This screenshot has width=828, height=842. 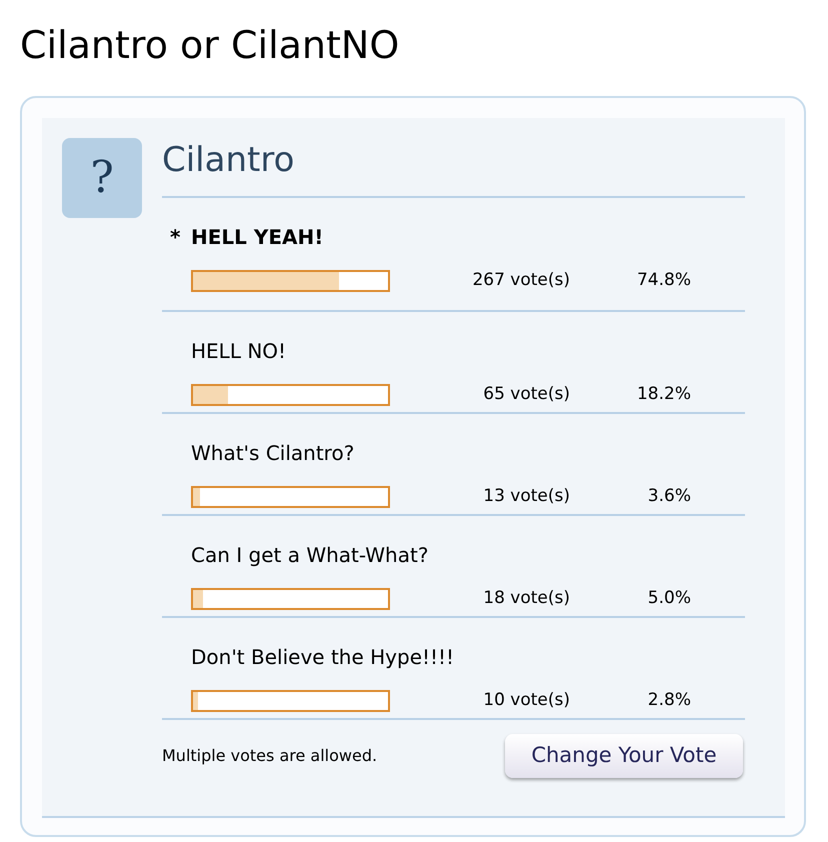 What do you see at coordinates (175, 237) in the screenshot?
I see `vote-marker: *` at bounding box center [175, 237].